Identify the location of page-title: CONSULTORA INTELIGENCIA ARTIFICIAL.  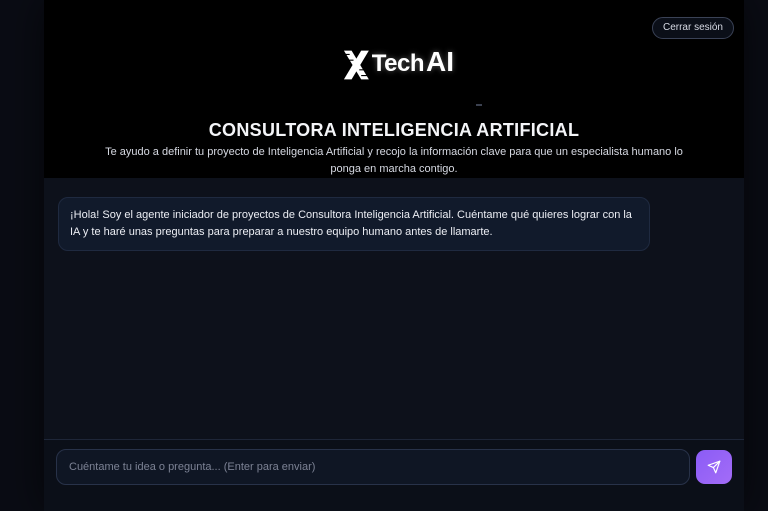
(394, 130).